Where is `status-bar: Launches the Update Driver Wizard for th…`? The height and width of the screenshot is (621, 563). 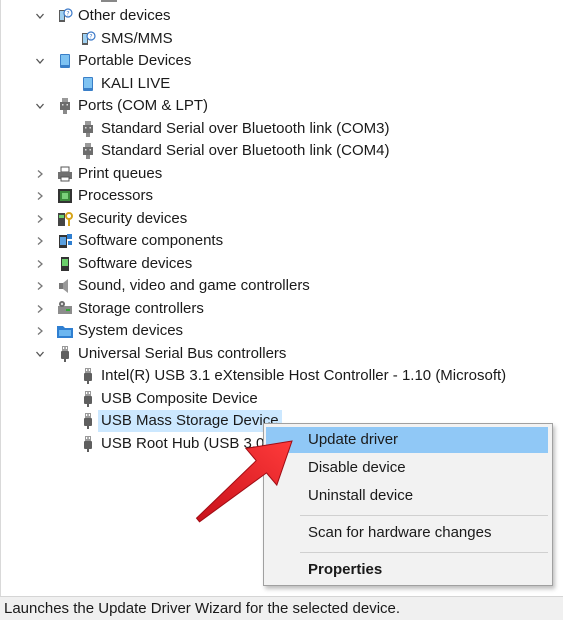
status-bar: Launches the Update Driver Wizard for th… is located at coordinates (281, 608).